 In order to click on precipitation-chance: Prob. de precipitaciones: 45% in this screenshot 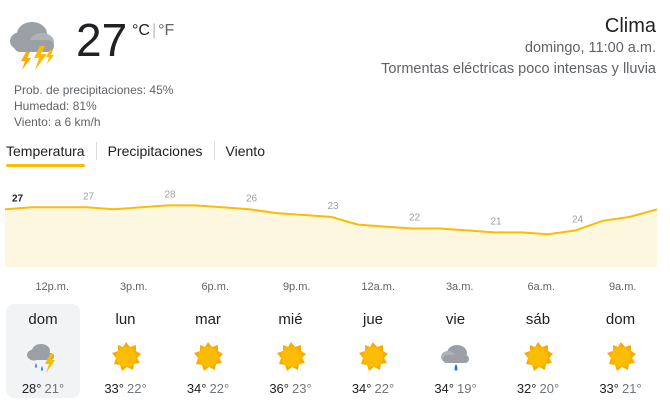, I will do `click(94, 90)`.